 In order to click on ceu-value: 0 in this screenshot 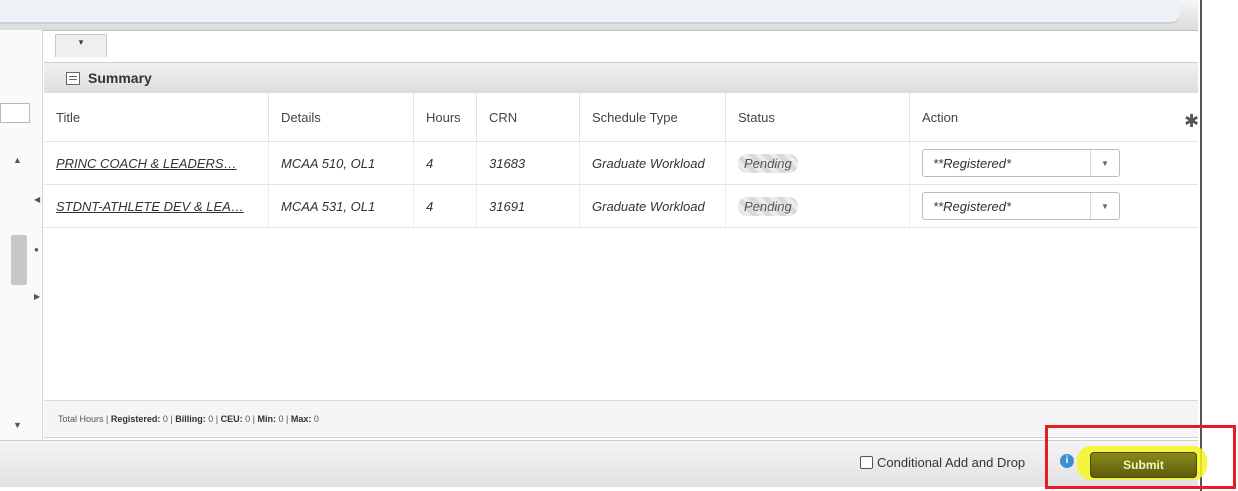, I will do `click(248, 419)`.